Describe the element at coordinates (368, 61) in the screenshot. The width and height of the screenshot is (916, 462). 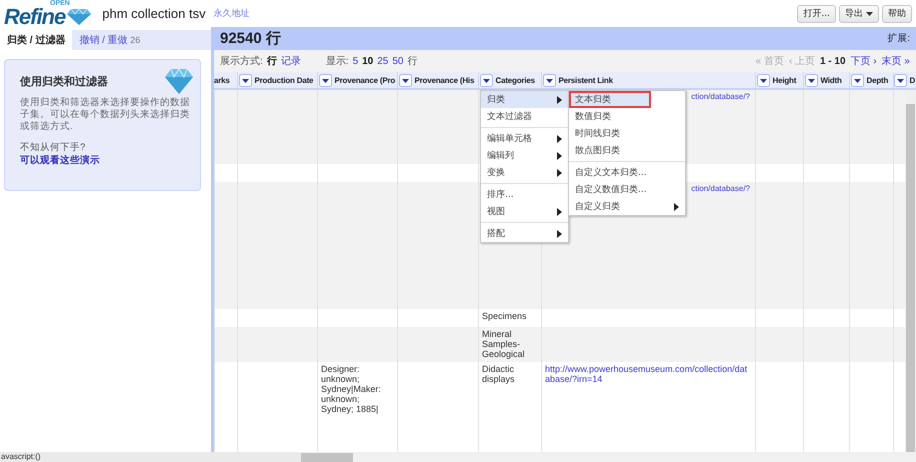
I see `page-size-option: 10` at that location.